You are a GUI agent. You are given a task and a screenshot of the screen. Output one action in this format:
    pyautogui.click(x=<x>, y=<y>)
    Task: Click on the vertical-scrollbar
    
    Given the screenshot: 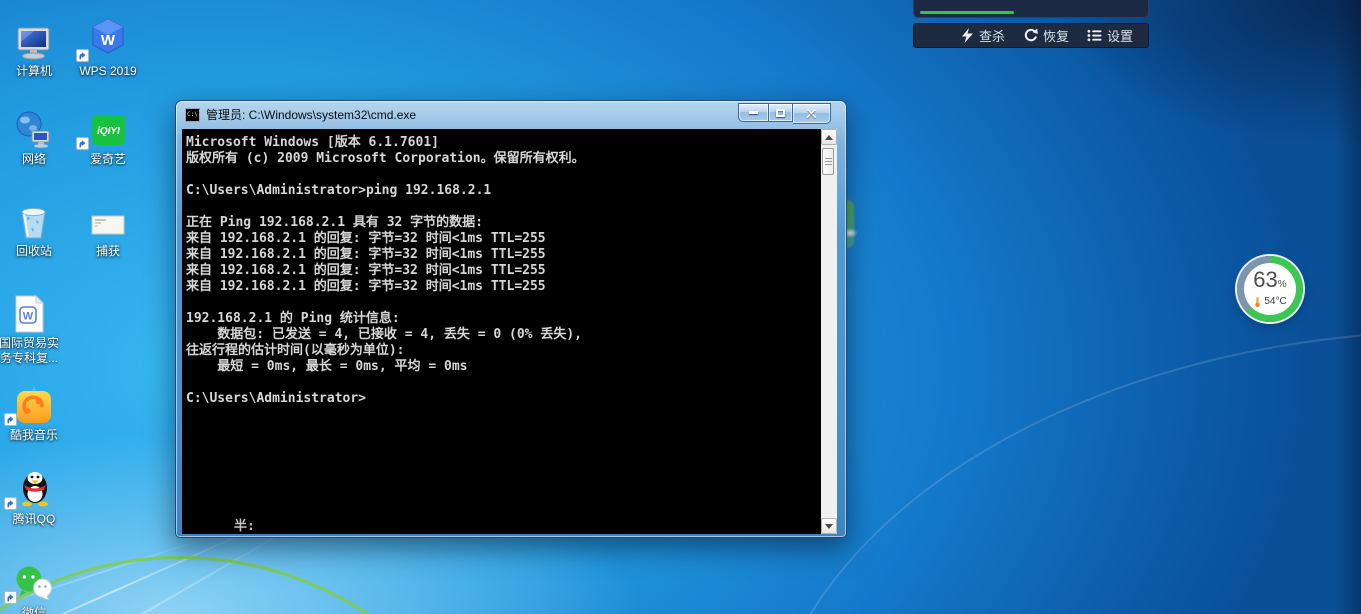 What is the action you would take?
    pyautogui.click(x=829, y=331)
    